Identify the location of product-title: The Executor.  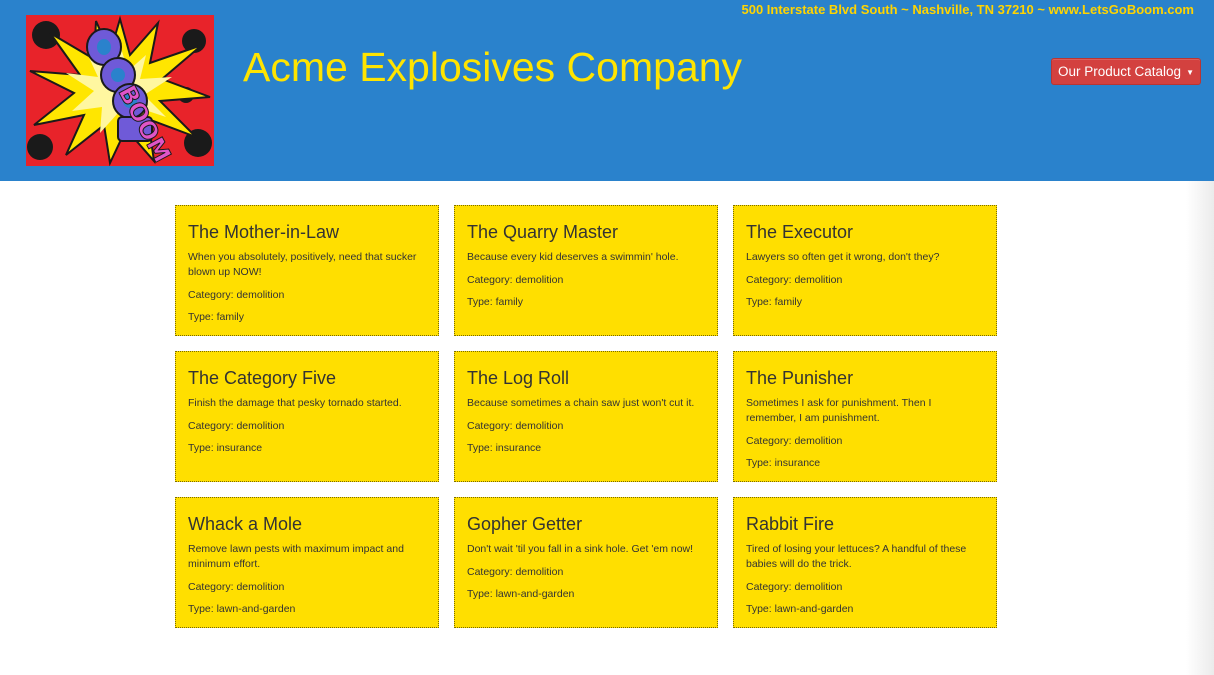
(800, 232).